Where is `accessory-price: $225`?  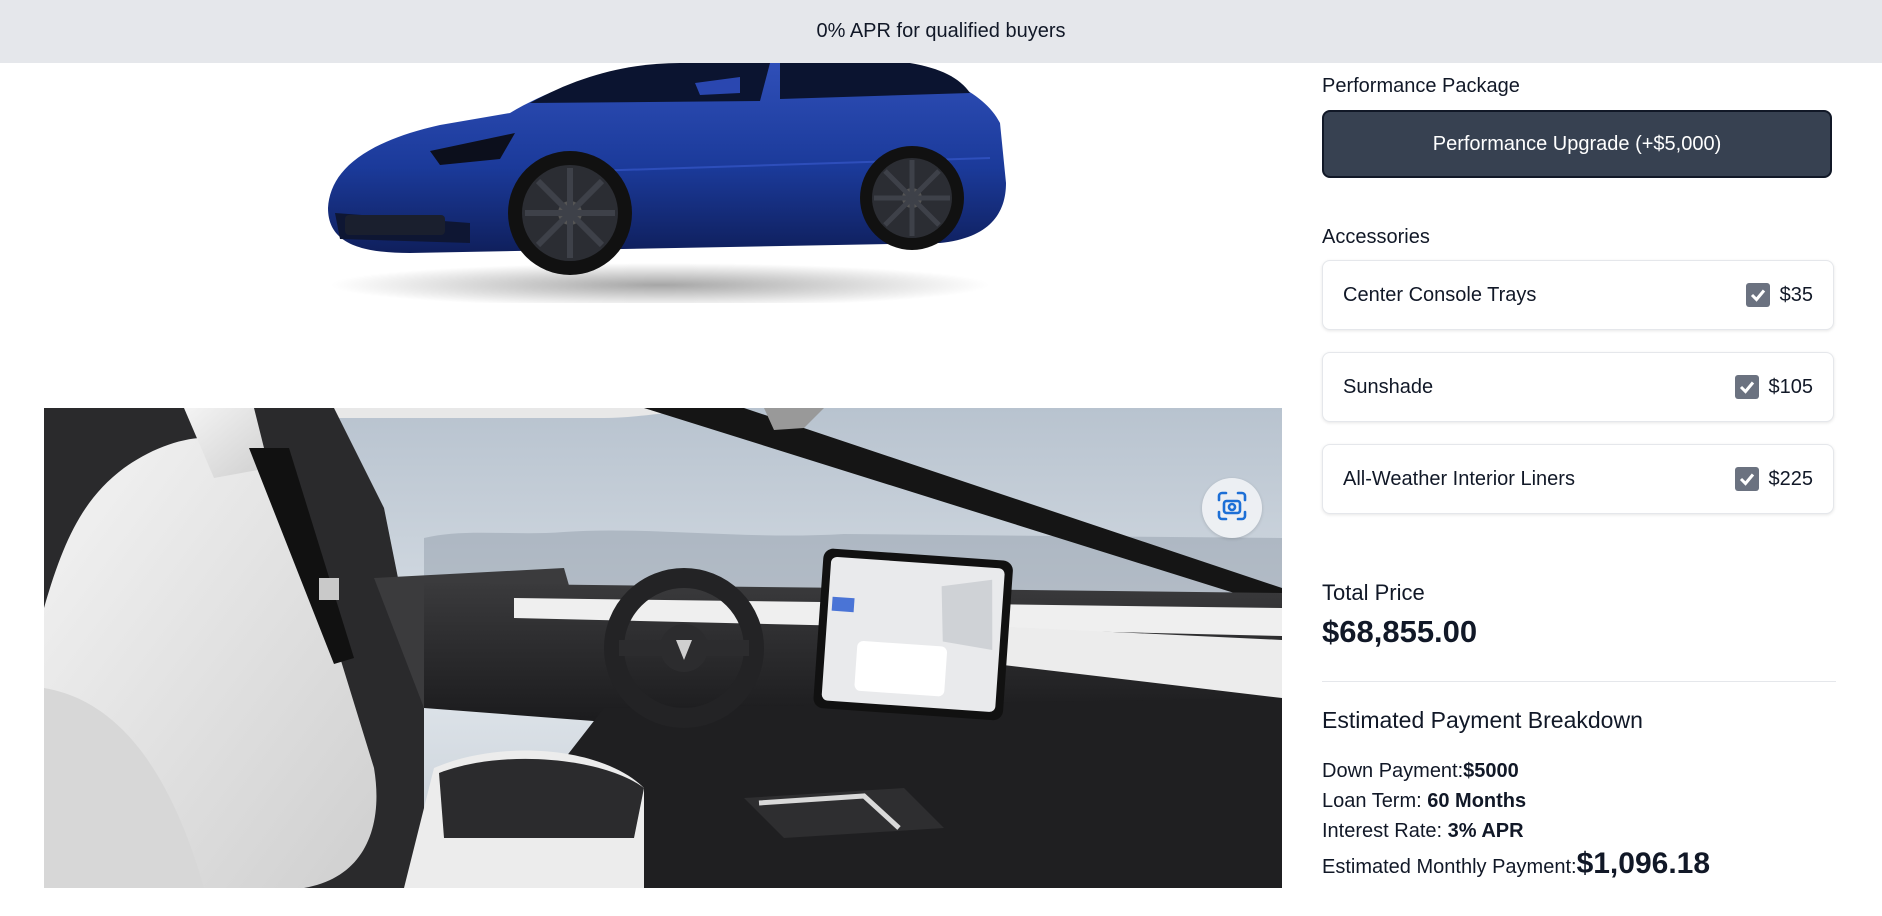
accessory-price: $225 is located at coordinates (1791, 478).